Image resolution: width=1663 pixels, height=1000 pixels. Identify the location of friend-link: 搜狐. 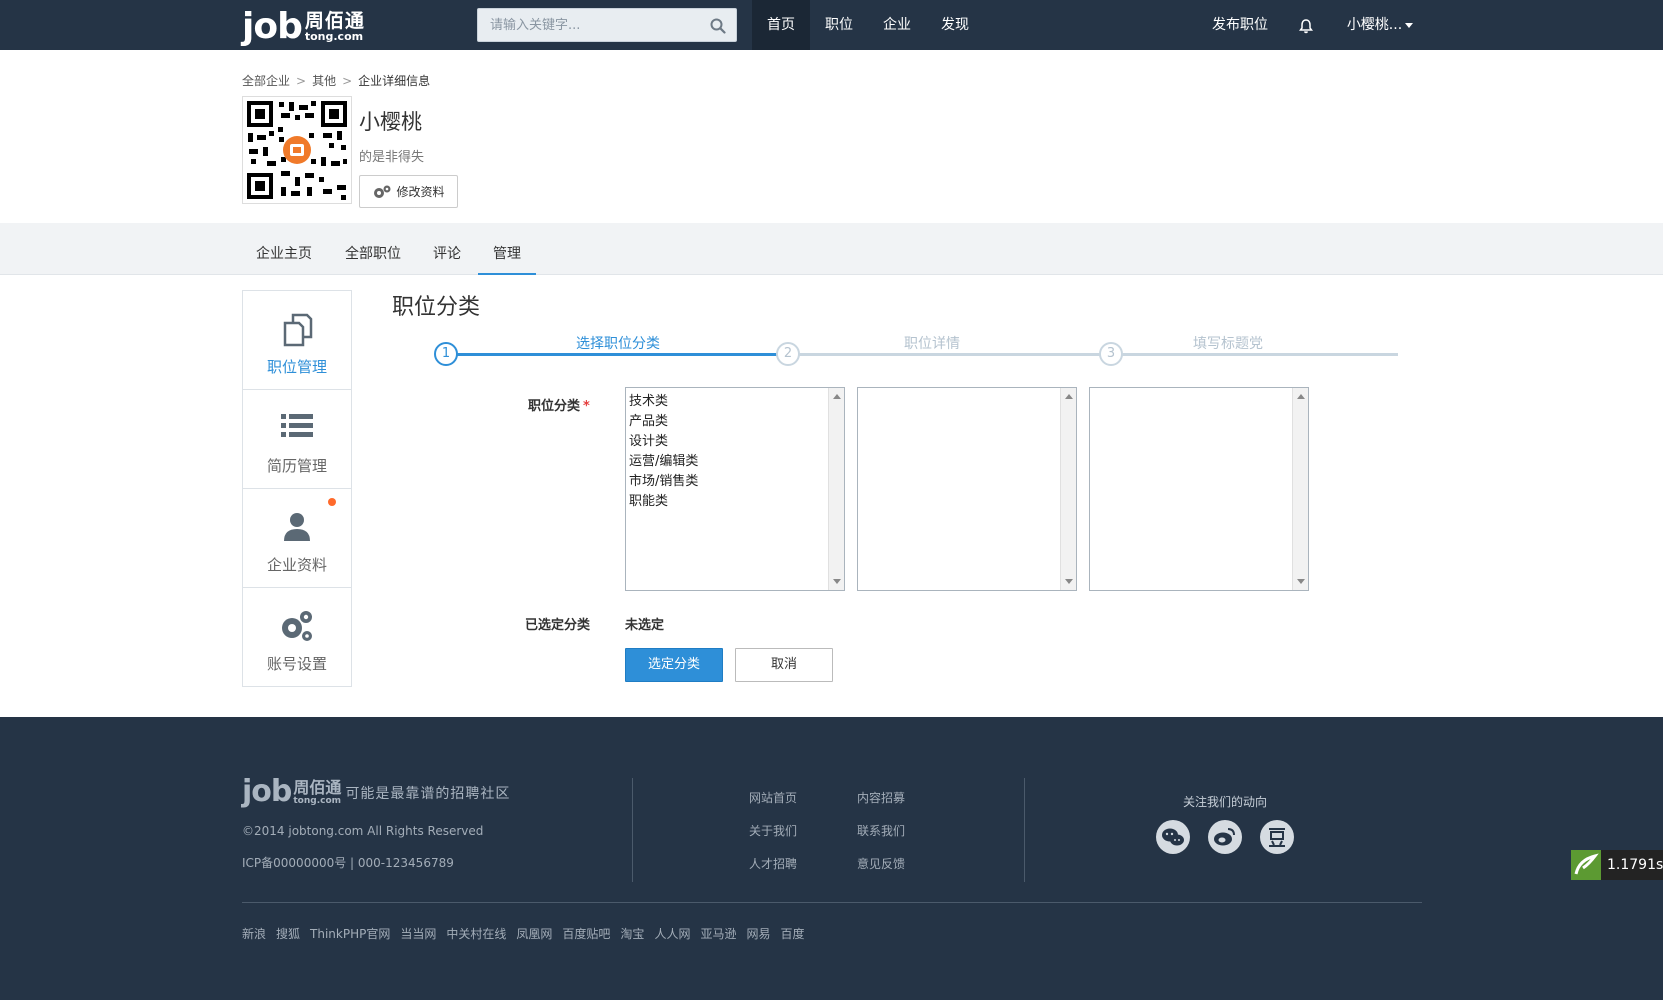
(288, 933).